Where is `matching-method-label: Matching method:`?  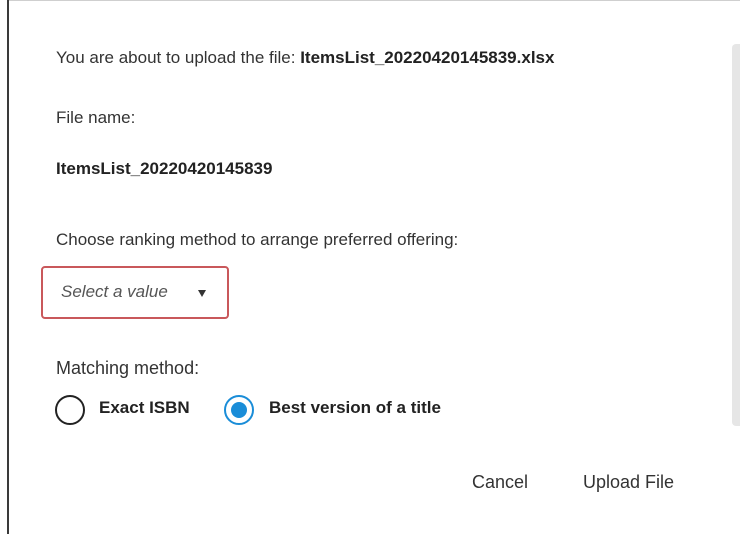
matching-method-label: Matching method: is located at coordinates (128, 368).